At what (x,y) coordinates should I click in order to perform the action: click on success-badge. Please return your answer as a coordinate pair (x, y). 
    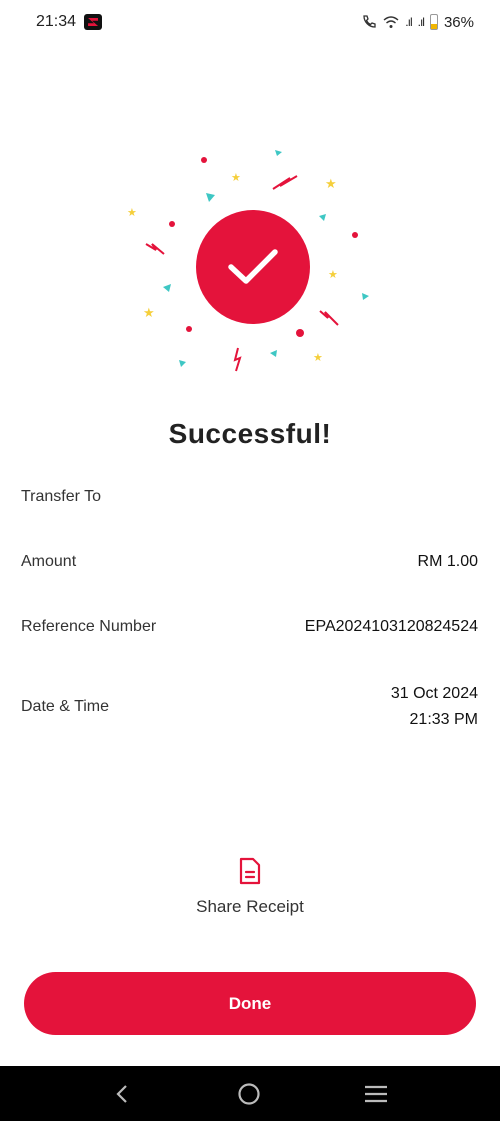
    Looking at the image, I should click on (253, 267).